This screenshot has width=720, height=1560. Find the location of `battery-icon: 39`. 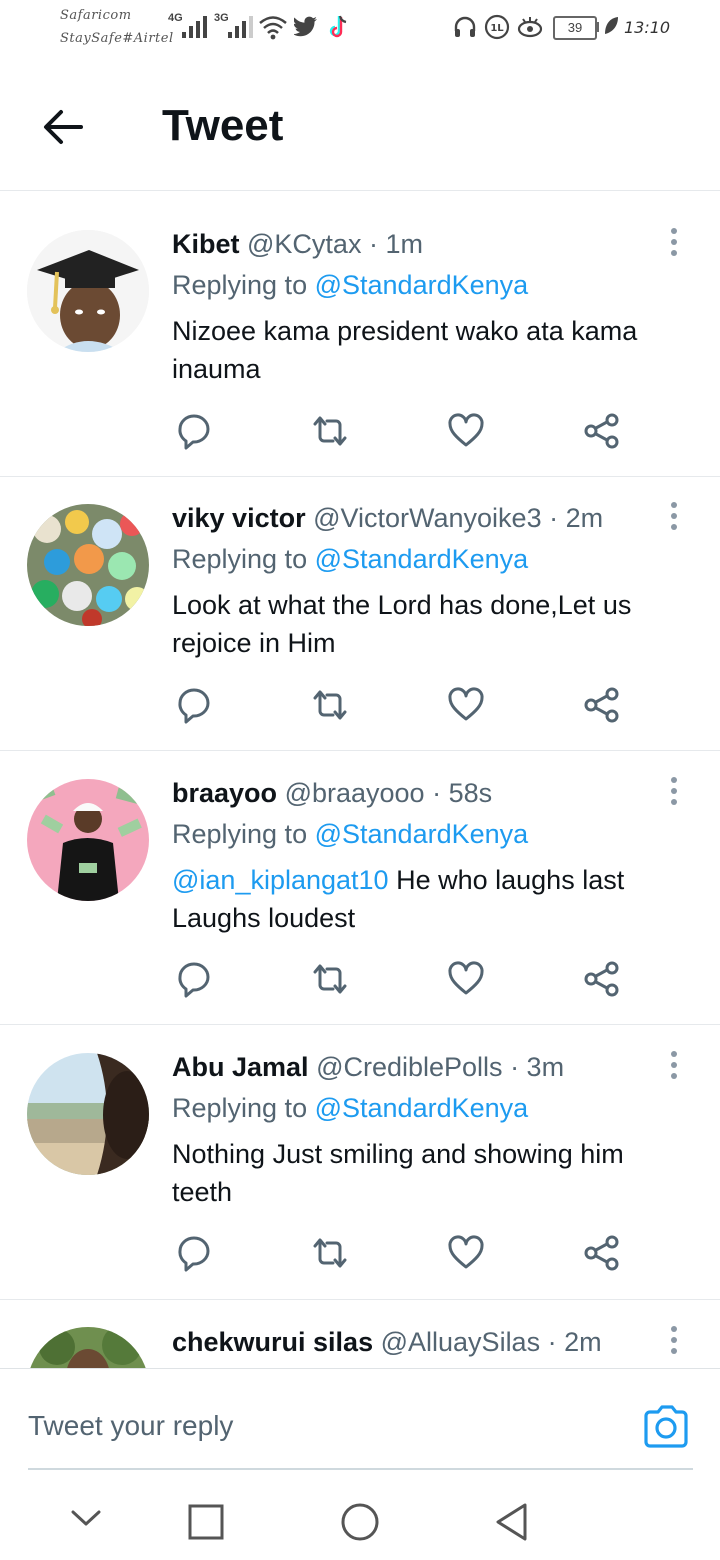

battery-icon: 39 is located at coordinates (575, 28).